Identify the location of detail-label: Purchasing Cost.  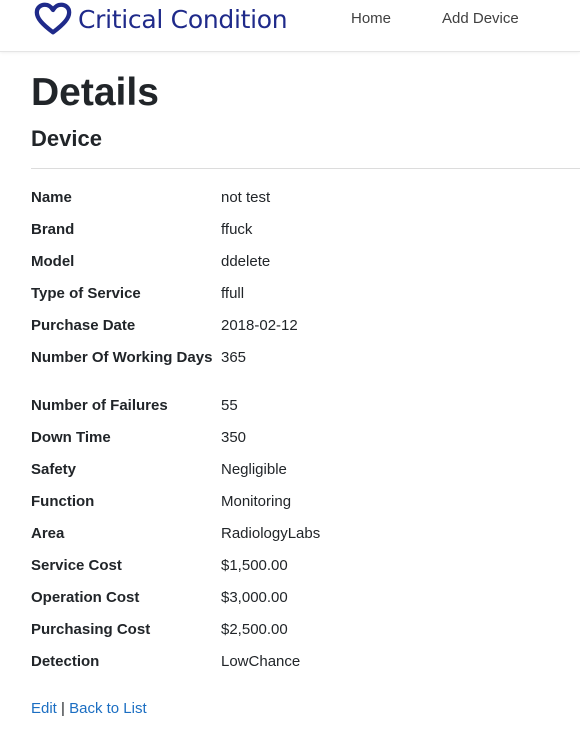
(91, 629).